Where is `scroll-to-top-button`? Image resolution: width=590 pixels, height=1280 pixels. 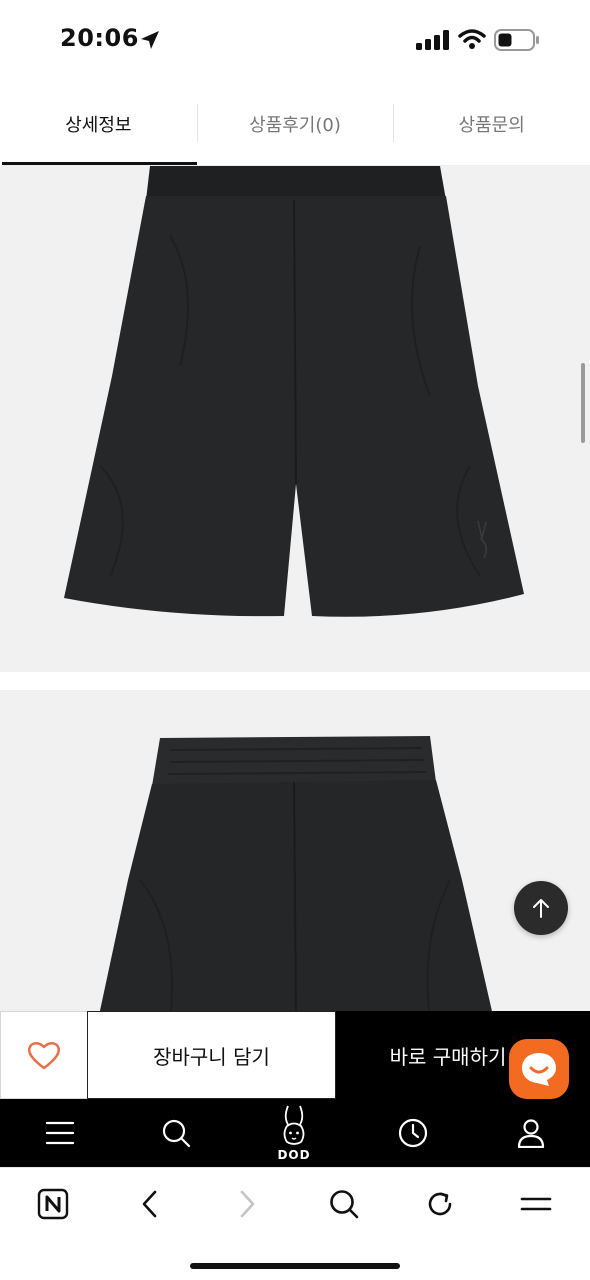 scroll-to-top-button is located at coordinates (541, 908).